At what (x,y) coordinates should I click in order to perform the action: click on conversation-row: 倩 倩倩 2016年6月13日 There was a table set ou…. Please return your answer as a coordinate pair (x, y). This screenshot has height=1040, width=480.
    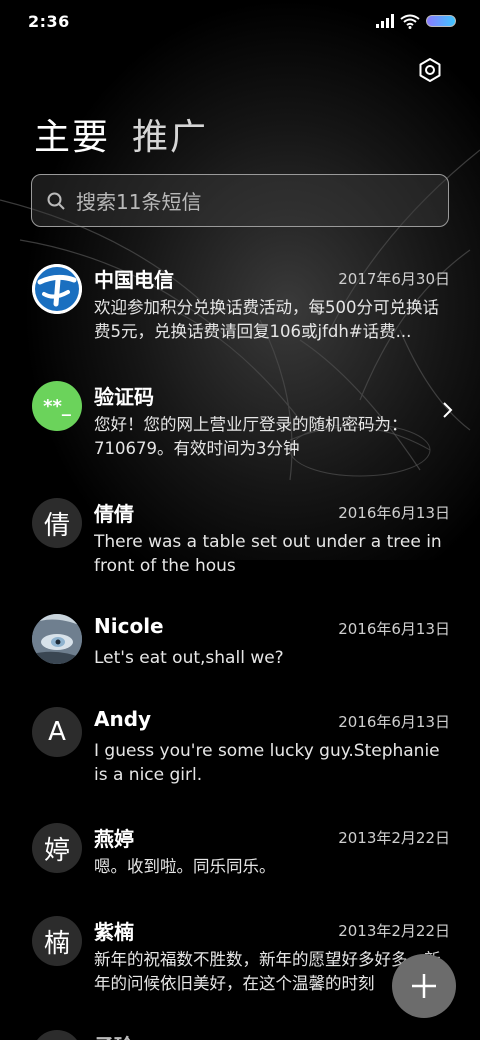
    Looking at the image, I should click on (240, 543).